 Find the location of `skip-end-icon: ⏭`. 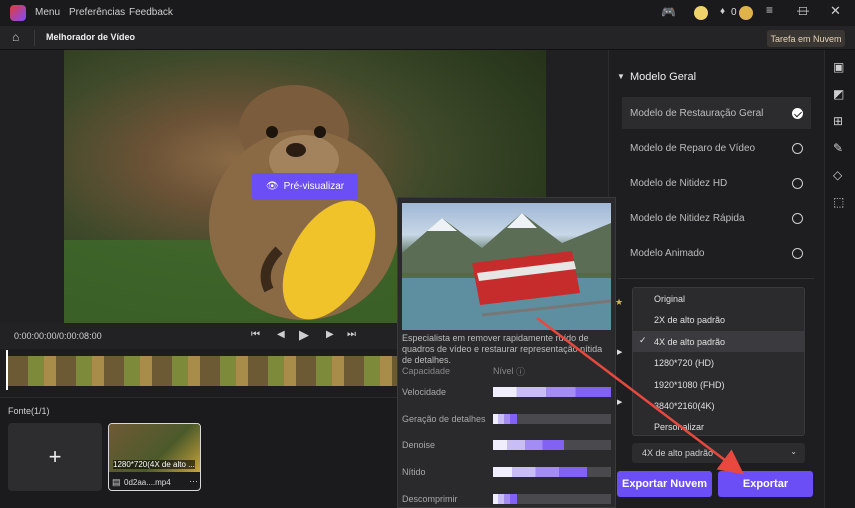

skip-end-icon: ⏭ is located at coordinates (351, 334).